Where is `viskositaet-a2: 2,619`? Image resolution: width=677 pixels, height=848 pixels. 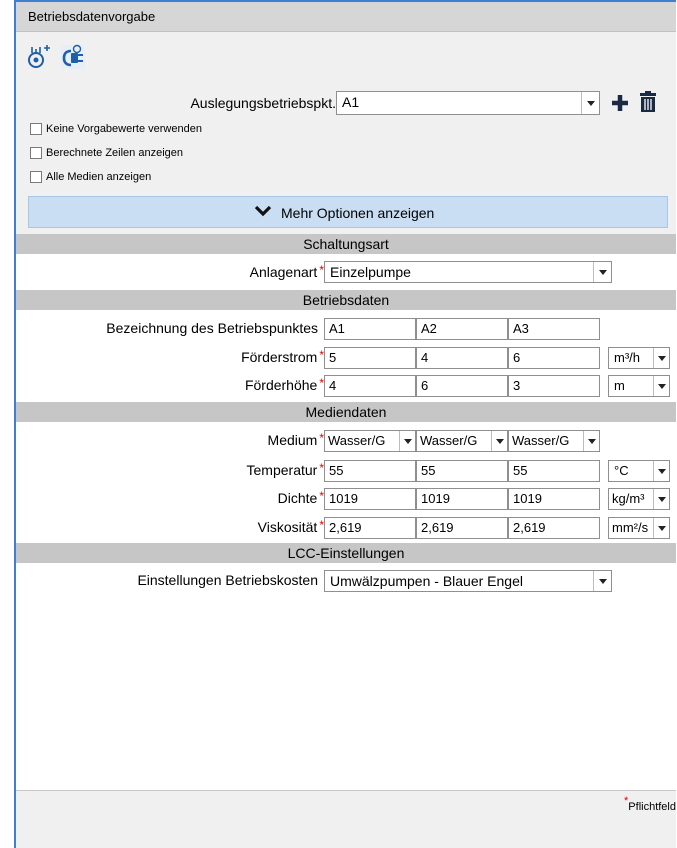
viskositaet-a2: 2,619 is located at coordinates (462, 528).